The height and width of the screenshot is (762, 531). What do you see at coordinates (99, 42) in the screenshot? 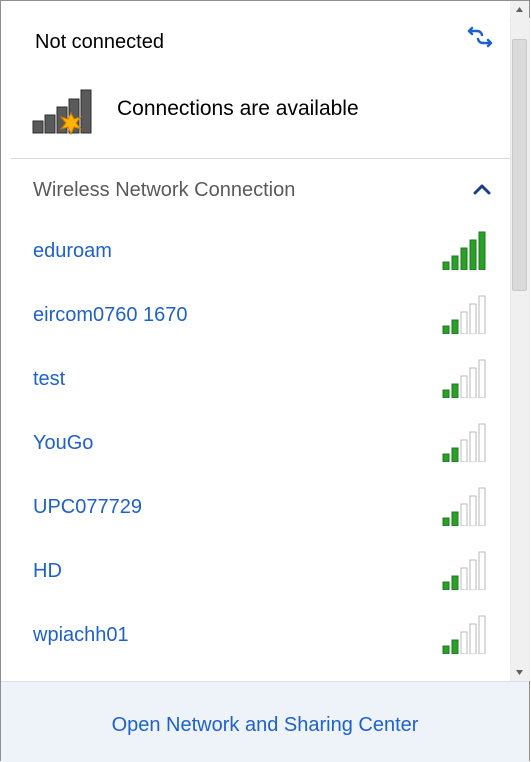
I see `connection-status-title: Not connected` at bounding box center [99, 42].